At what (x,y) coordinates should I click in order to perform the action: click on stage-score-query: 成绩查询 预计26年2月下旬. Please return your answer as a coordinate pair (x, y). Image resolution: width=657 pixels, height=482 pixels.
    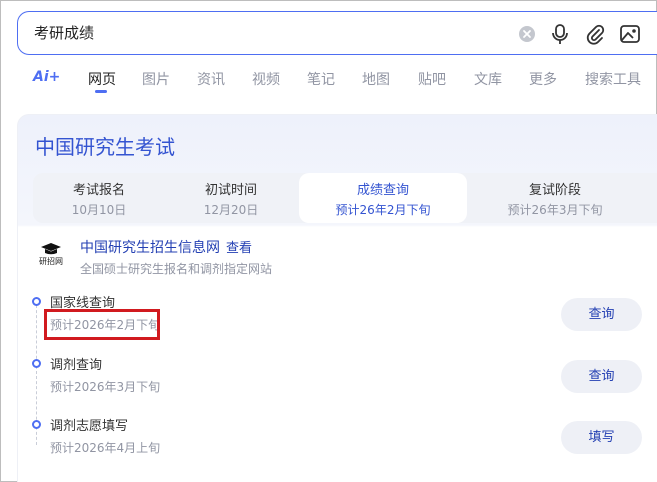
    Looking at the image, I should click on (383, 198).